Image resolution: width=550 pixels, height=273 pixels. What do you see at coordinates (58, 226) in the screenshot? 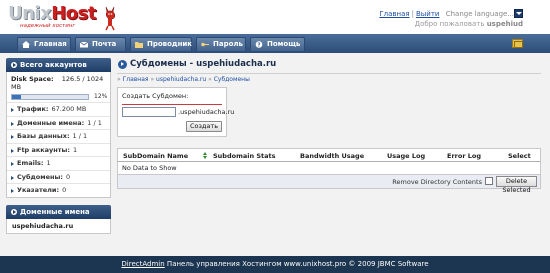
I see `domain-link: uspehiudacha.ru` at bounding box center [58, 226].